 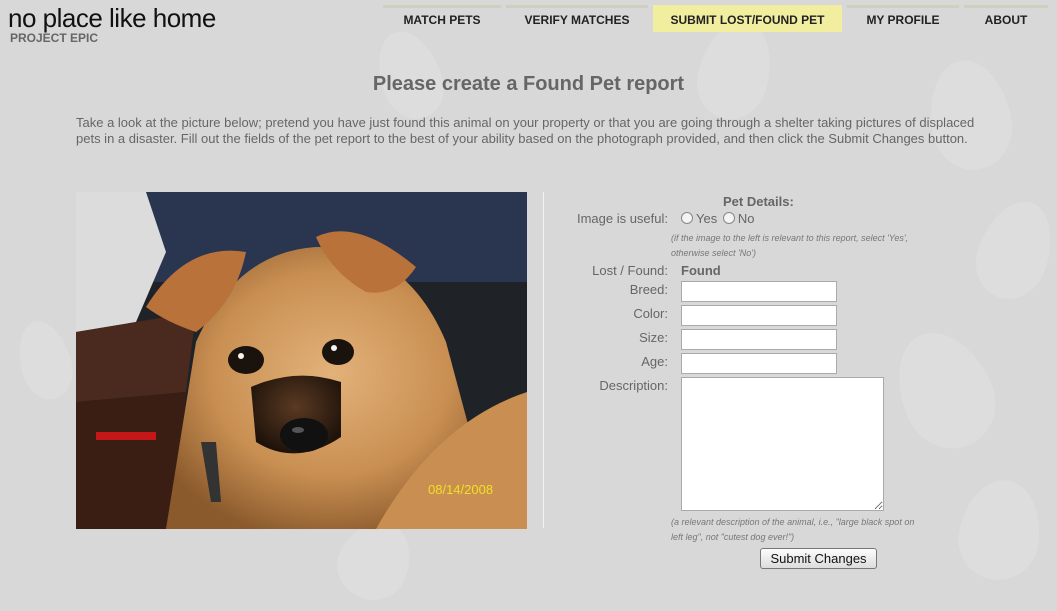 What do you see at coordinates (818, 558) in the screenshot?
I see `submit-changes-button: Submit Changes` at bounding box center [818, 558].